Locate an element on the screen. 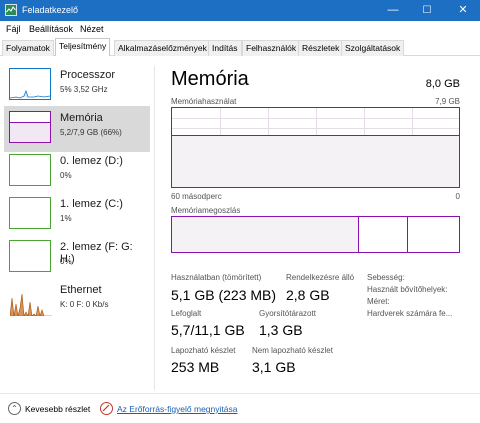 Image resolution: width=480 pixels, height=423 pixels. paged-pool-label: Lapozható készlet is located at coordinates (203, 350).